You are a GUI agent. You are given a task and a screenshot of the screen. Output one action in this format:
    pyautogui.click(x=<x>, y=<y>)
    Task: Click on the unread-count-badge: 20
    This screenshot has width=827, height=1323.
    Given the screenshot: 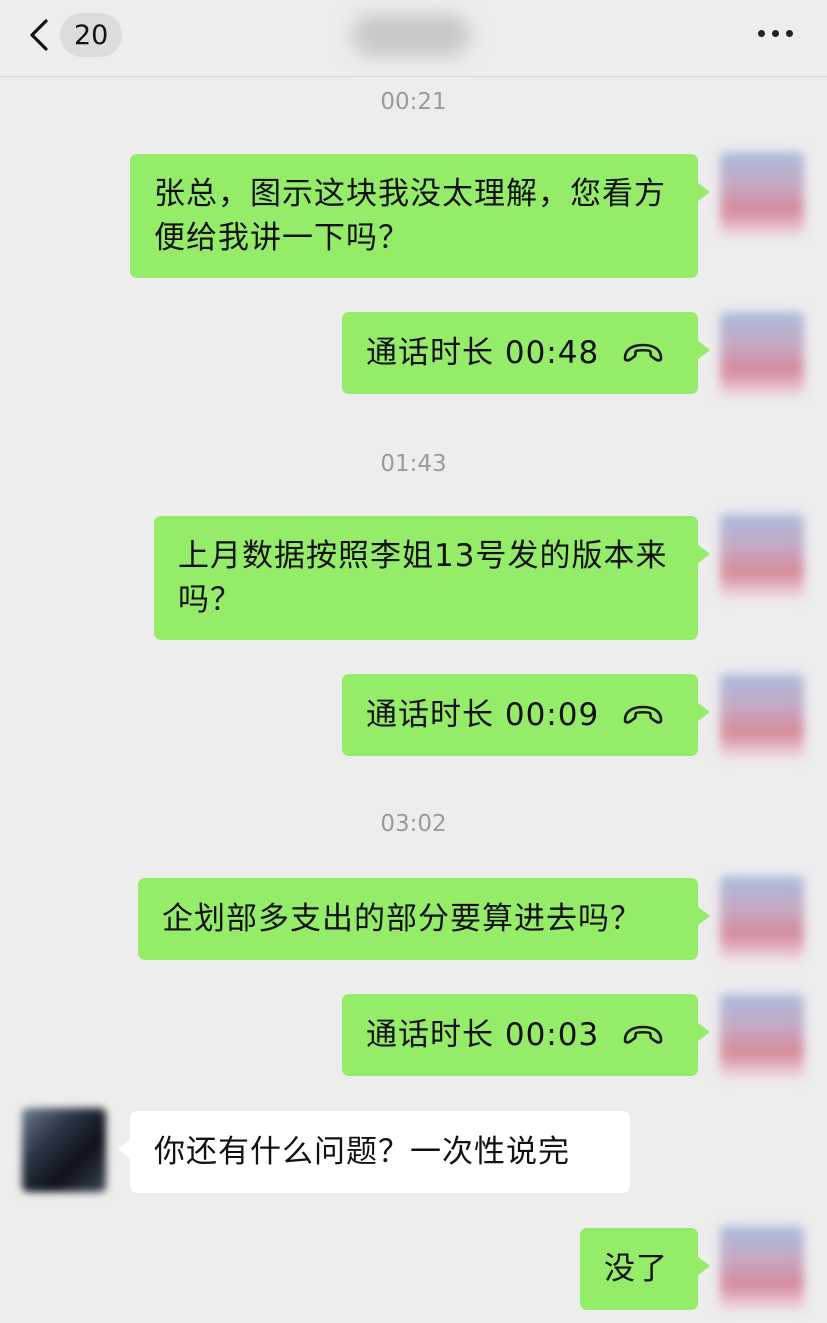 What is the action you would take?
    pyautogui.click(x=91, y=35)
    